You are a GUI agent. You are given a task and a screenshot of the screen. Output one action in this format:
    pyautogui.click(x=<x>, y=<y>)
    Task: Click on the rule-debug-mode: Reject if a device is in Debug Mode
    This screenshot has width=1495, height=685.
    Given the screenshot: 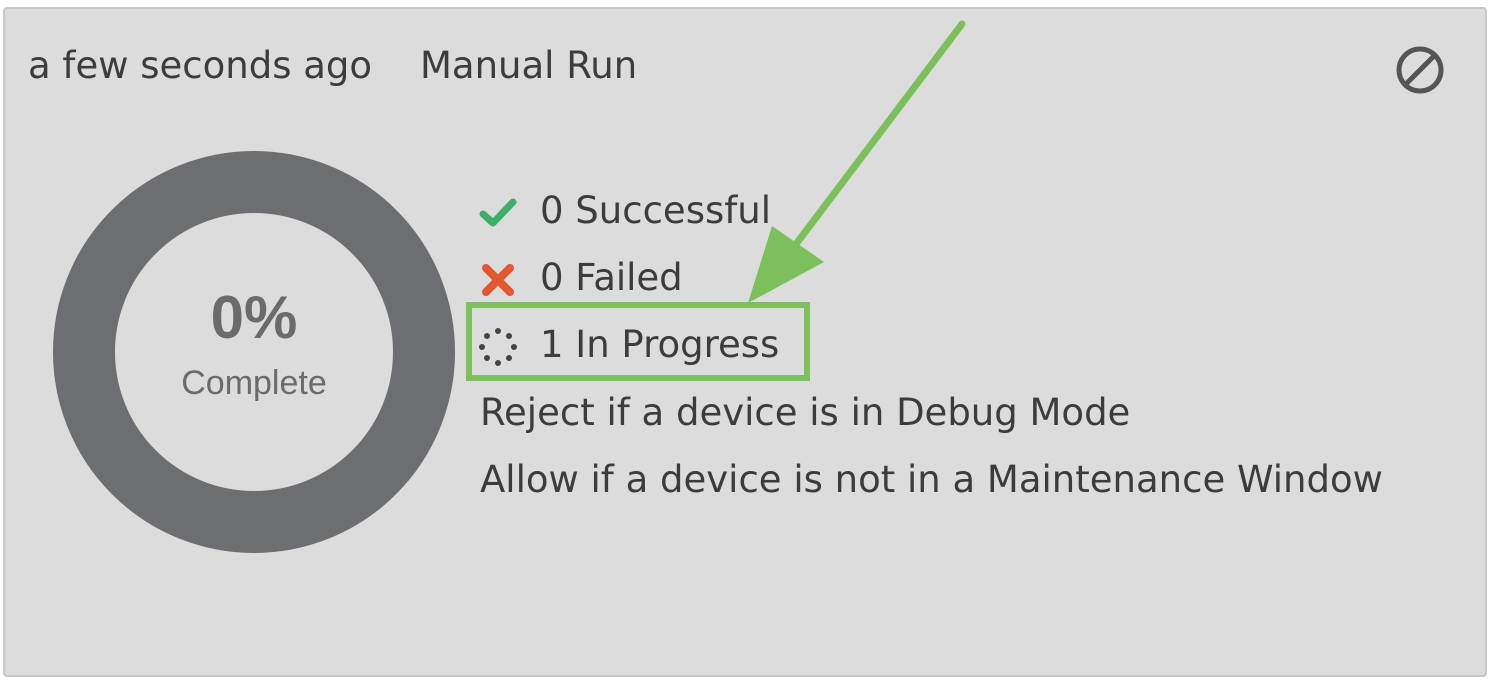 What is the action you would take?
    pyautogui.click(x=805, y=412)
    